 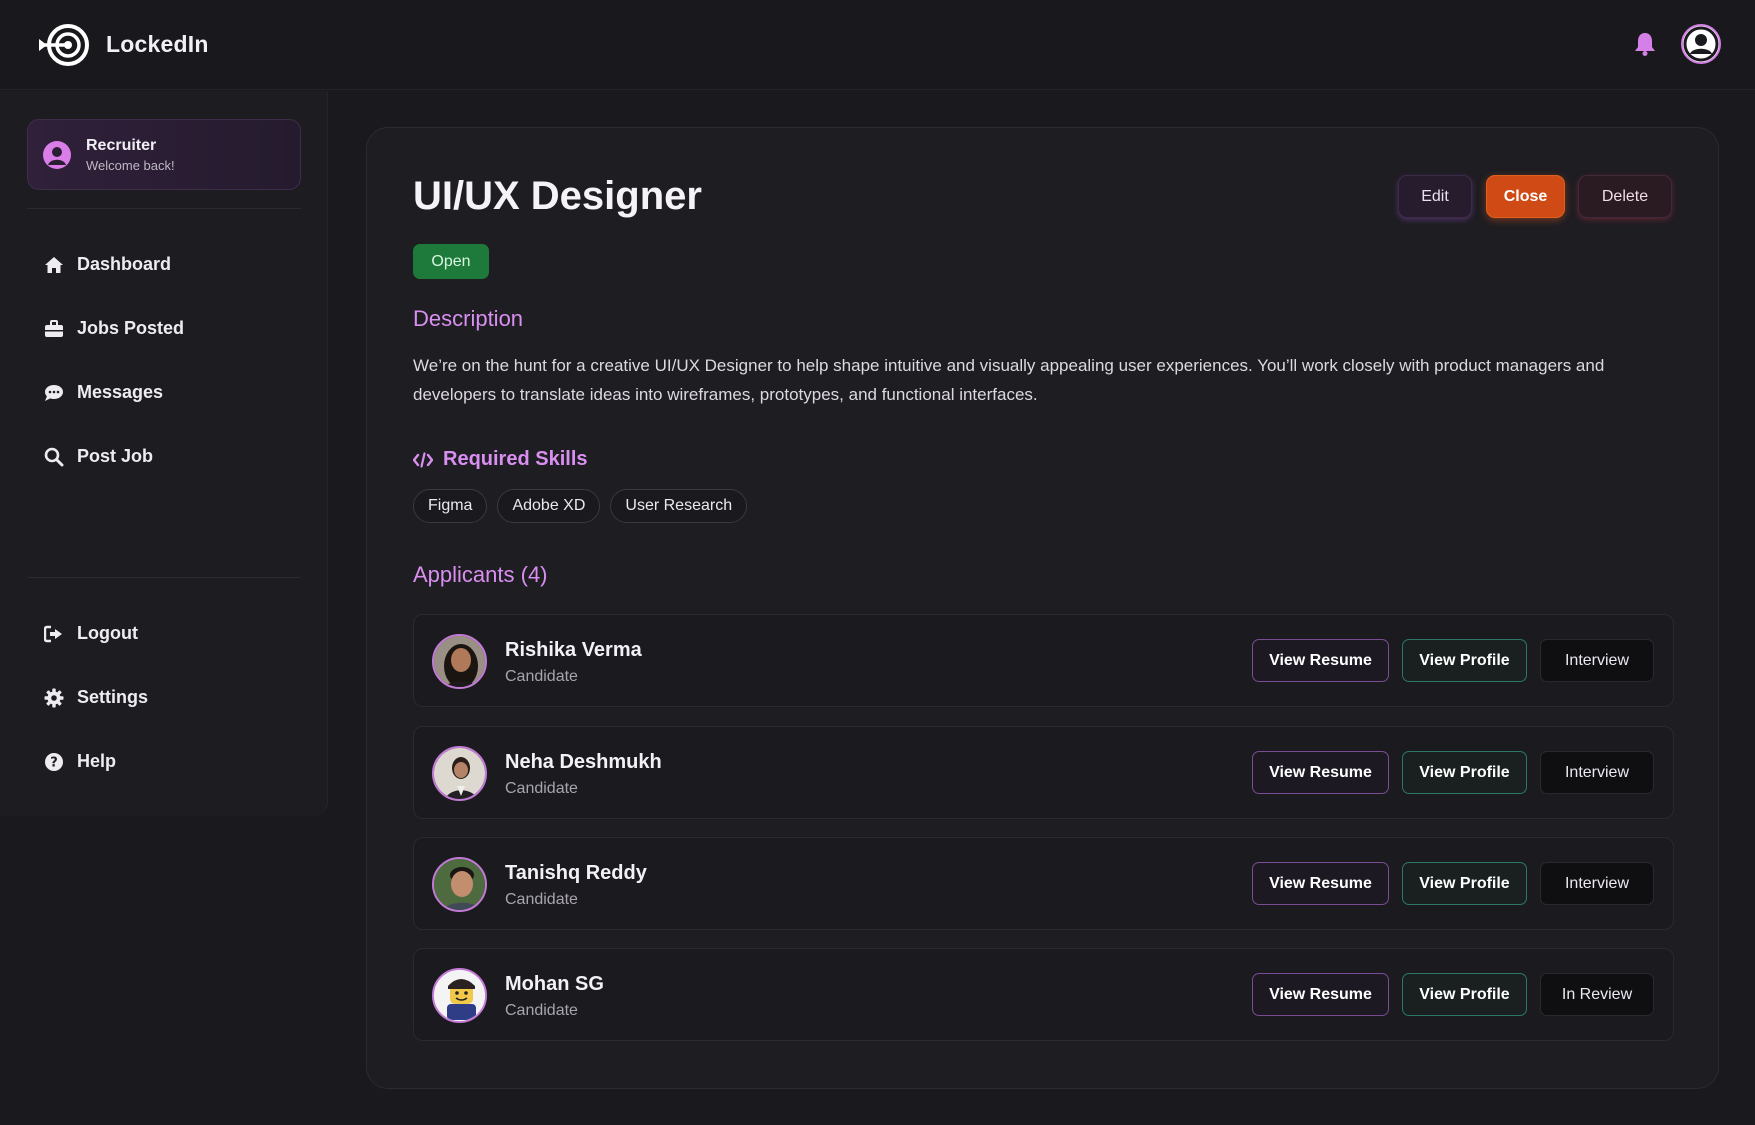 I want to click on top-bar: LockedIn, so click(x=877, y=45).